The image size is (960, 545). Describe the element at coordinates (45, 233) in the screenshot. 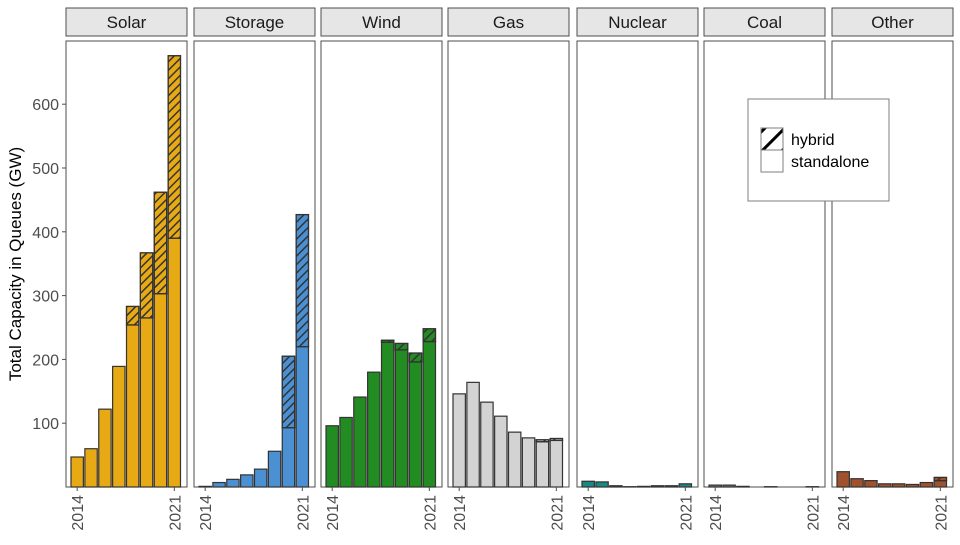

I see `y-tick-label: 400` at that location.